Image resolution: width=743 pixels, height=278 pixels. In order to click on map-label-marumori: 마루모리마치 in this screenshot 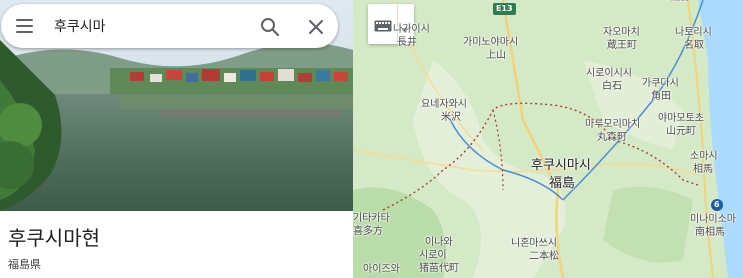, I will do `click(613, 124)`.